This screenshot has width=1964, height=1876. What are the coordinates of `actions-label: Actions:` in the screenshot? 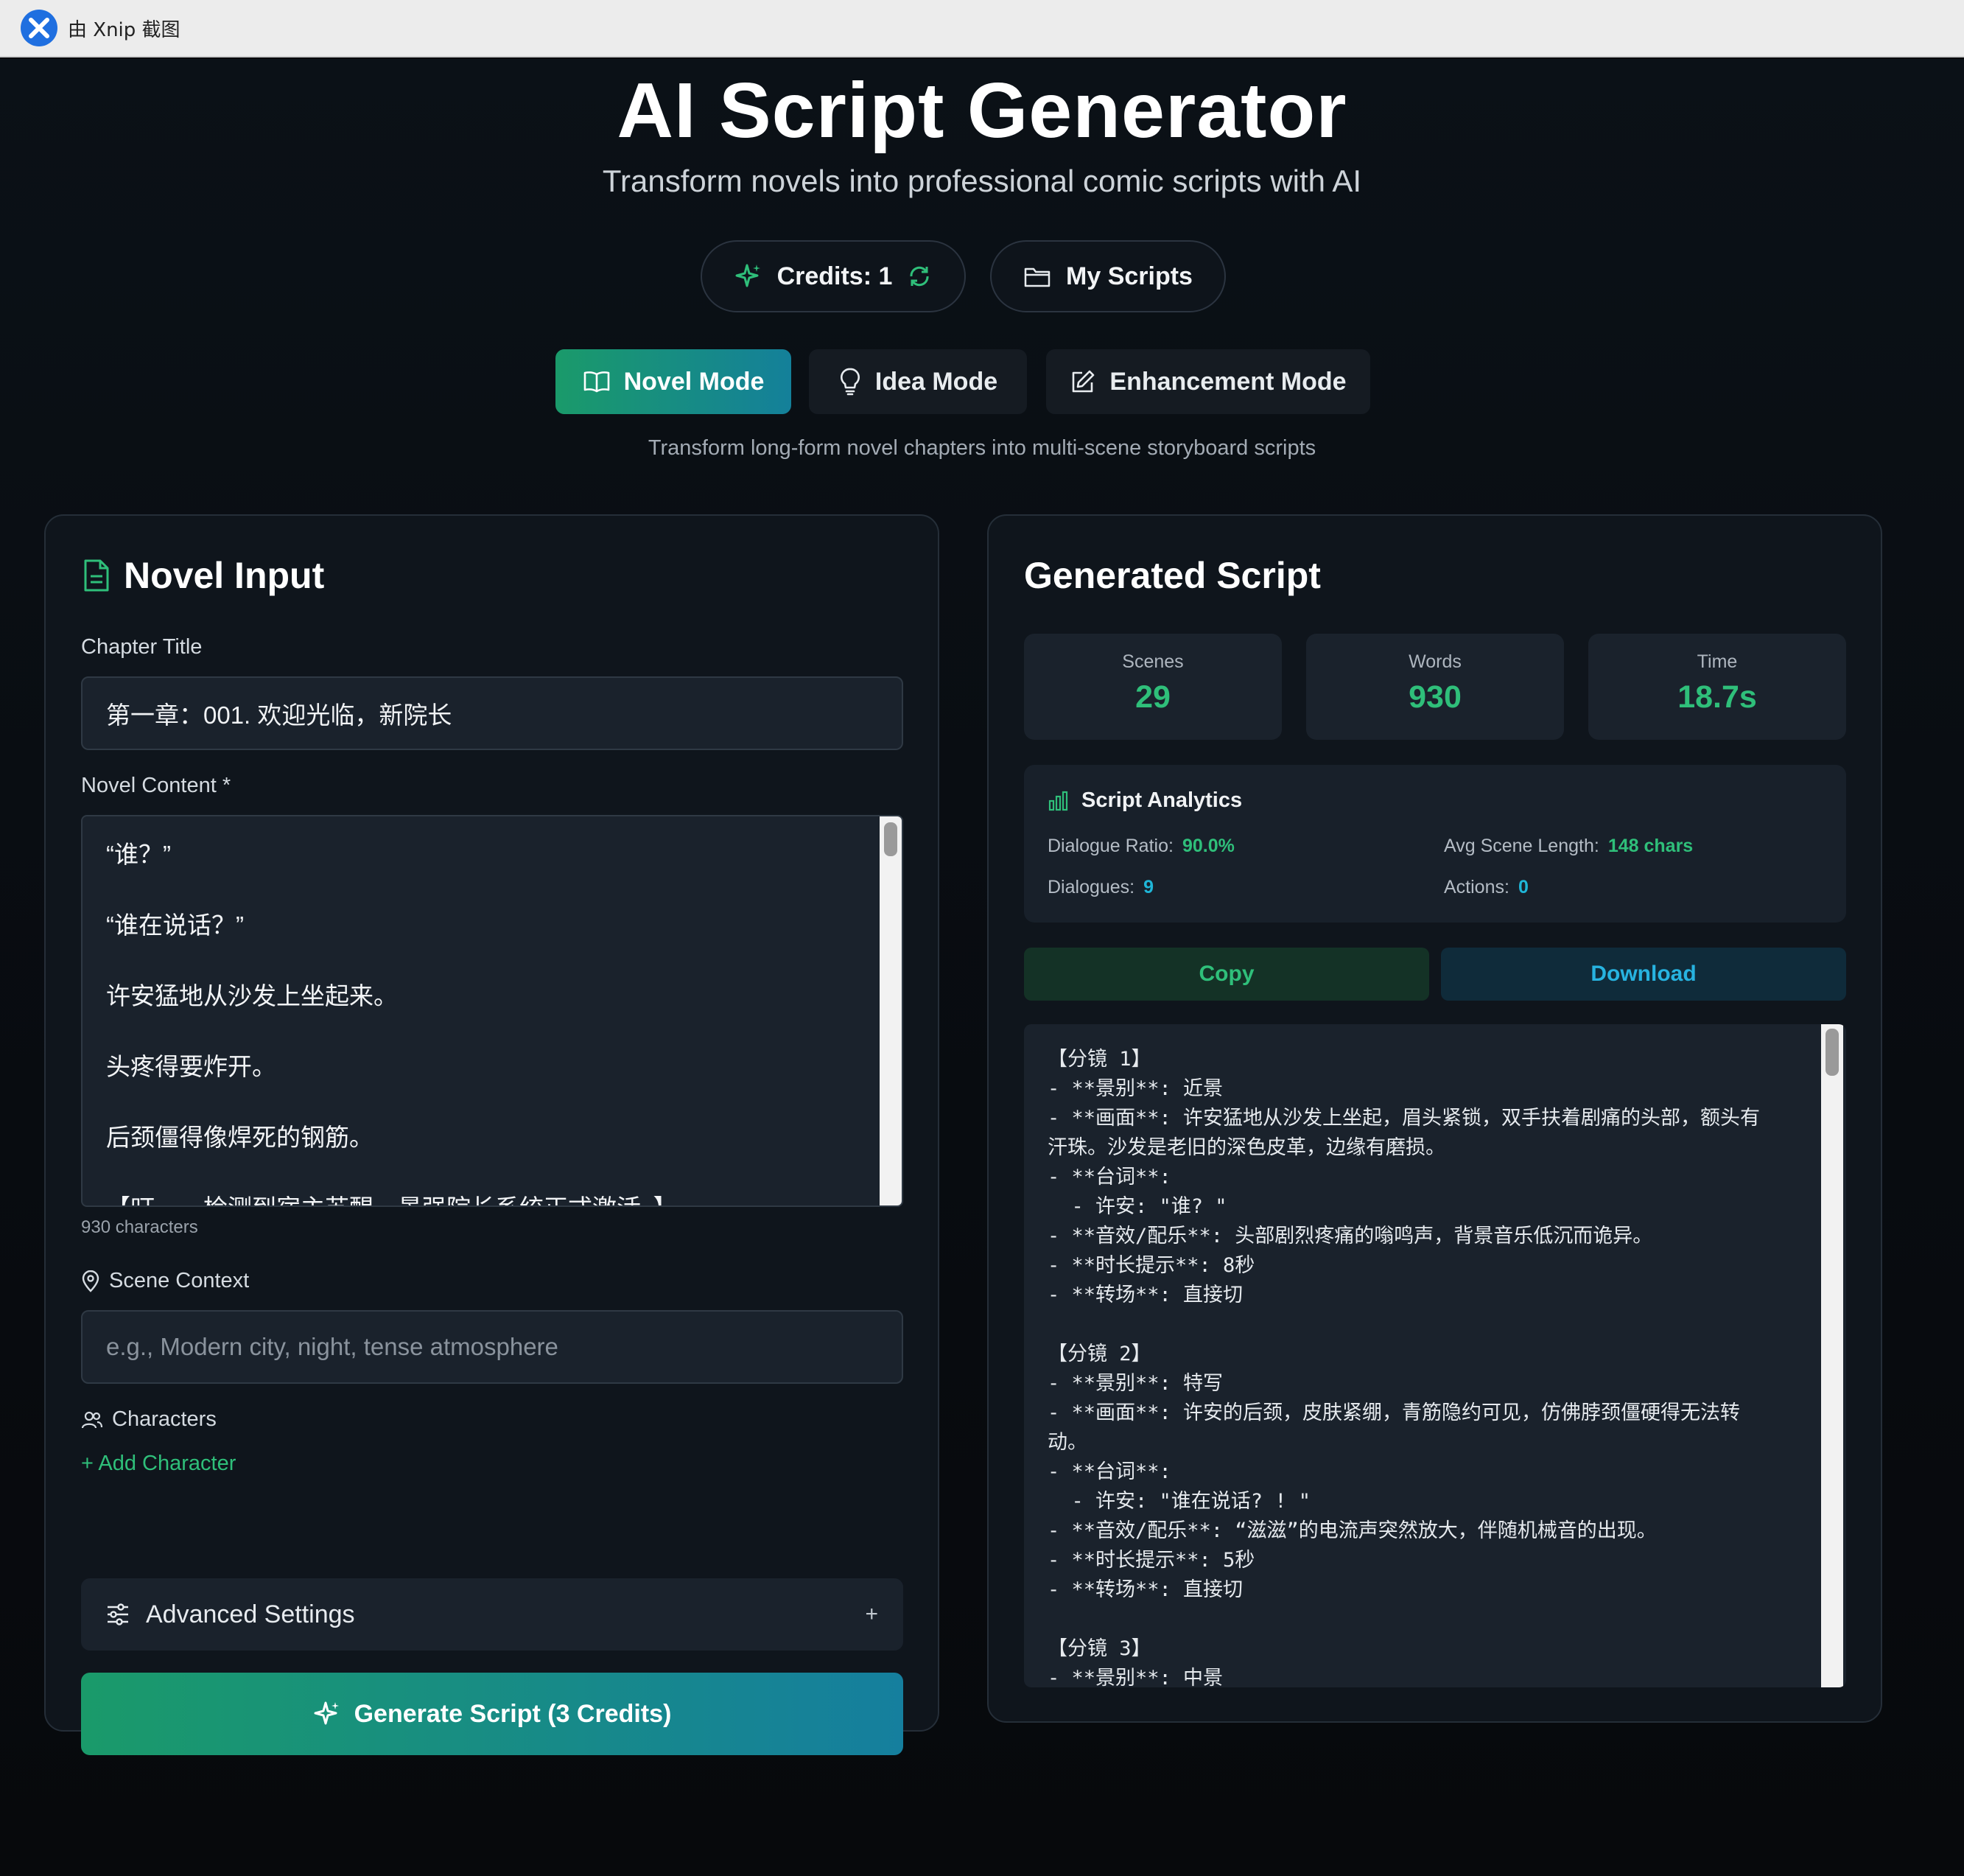 It's located at (1476, 887).